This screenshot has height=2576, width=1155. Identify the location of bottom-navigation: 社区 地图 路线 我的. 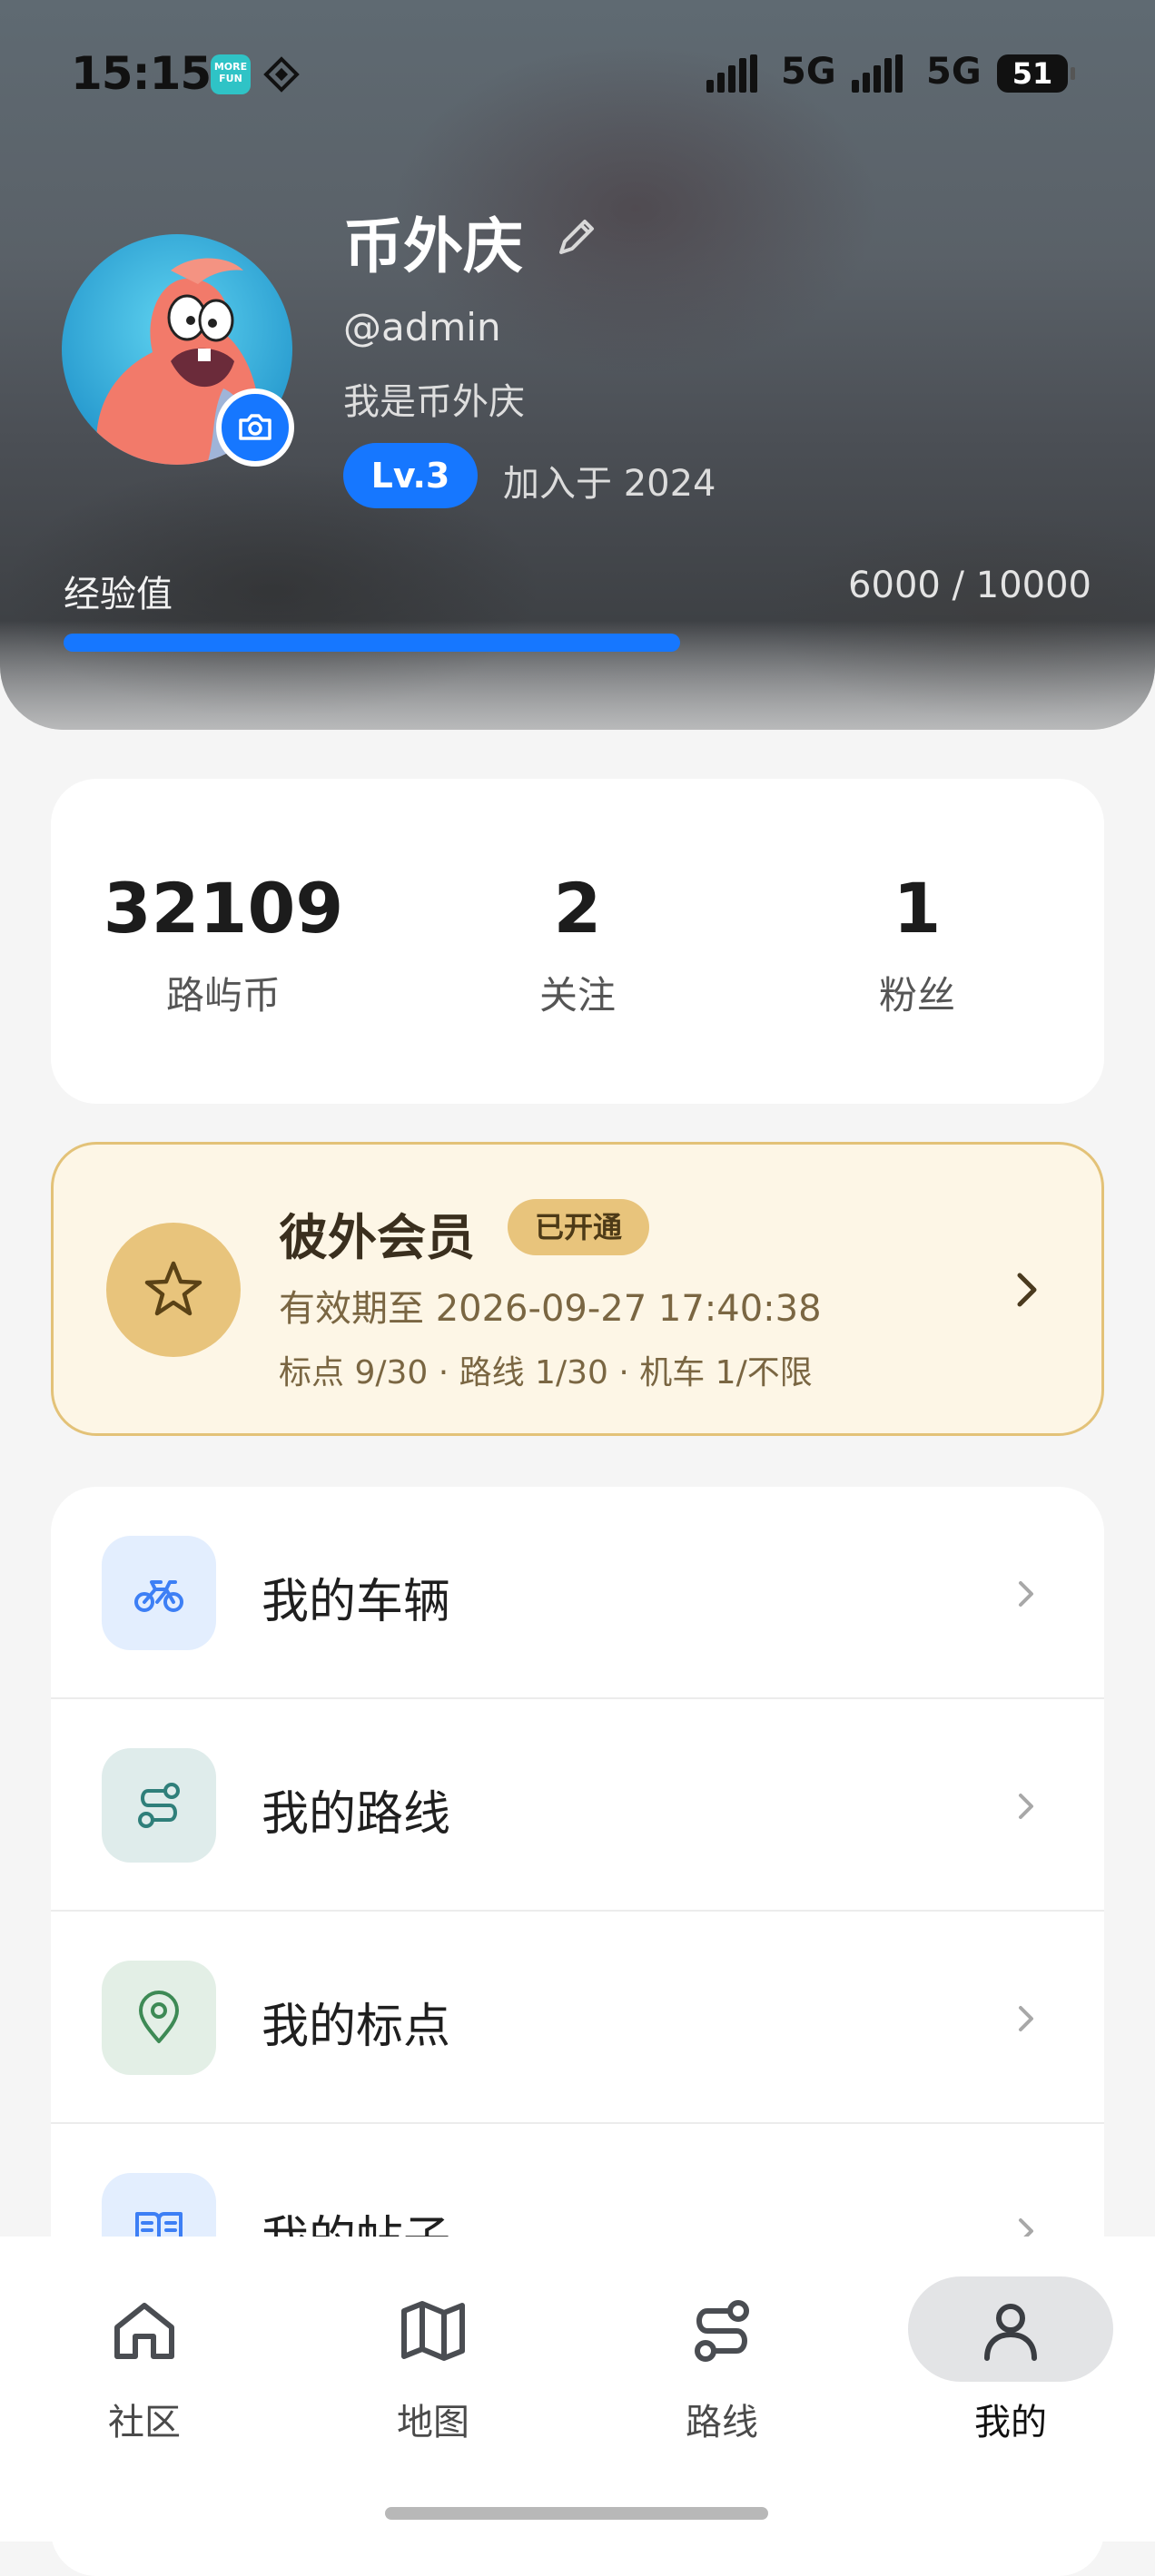
(577, 2389).